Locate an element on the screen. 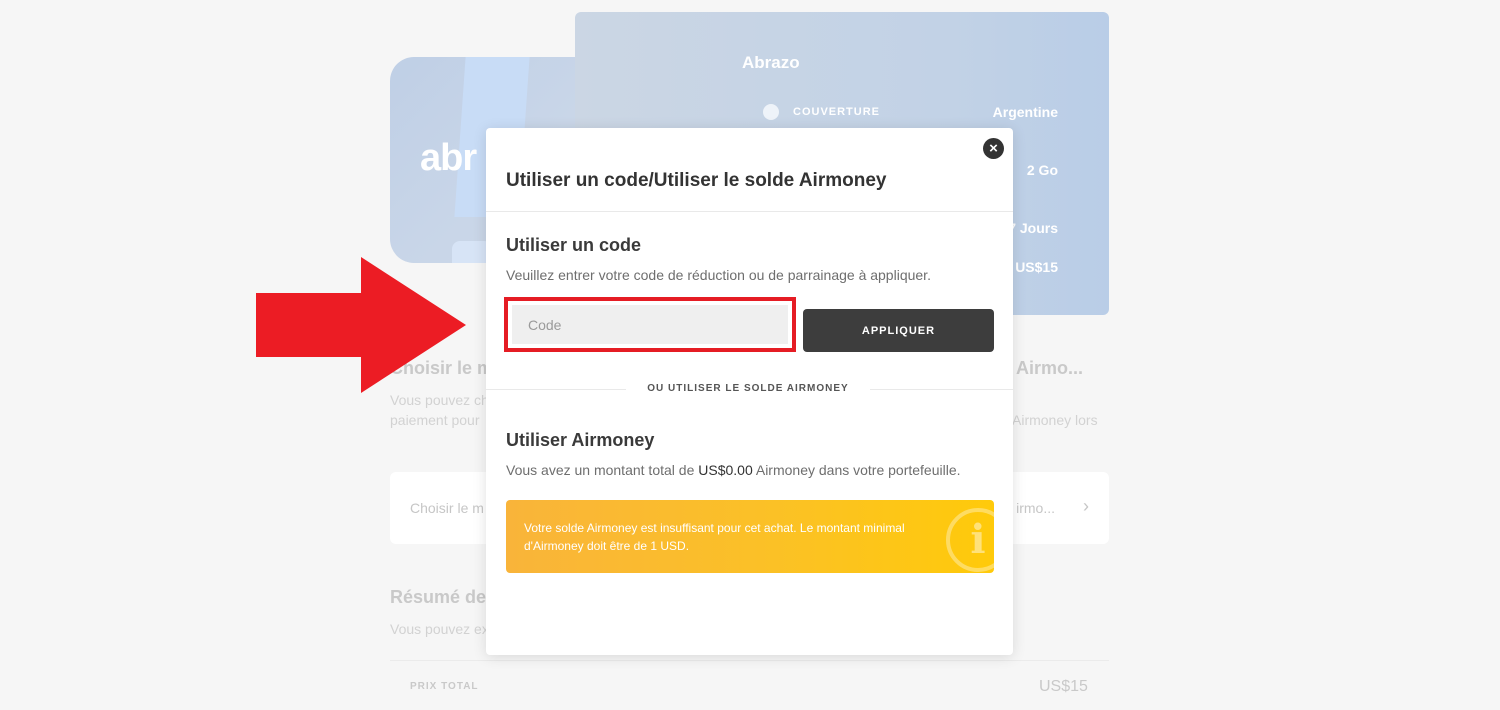  payment-desc-line2: paiement pour is located at coordinates (435, 420).